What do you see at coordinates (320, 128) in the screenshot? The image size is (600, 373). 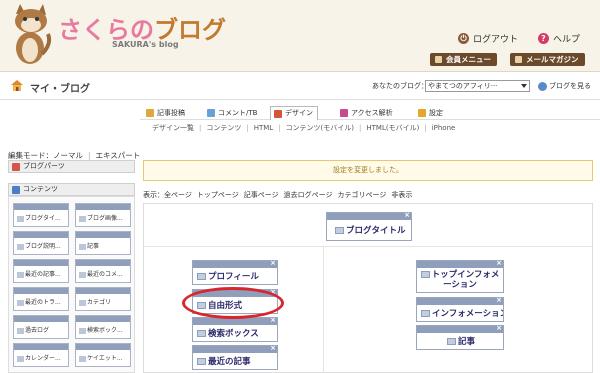 I see `subnav-contents-mobile: コンテンツ(モバイル)` at bounding box center [320, 128].